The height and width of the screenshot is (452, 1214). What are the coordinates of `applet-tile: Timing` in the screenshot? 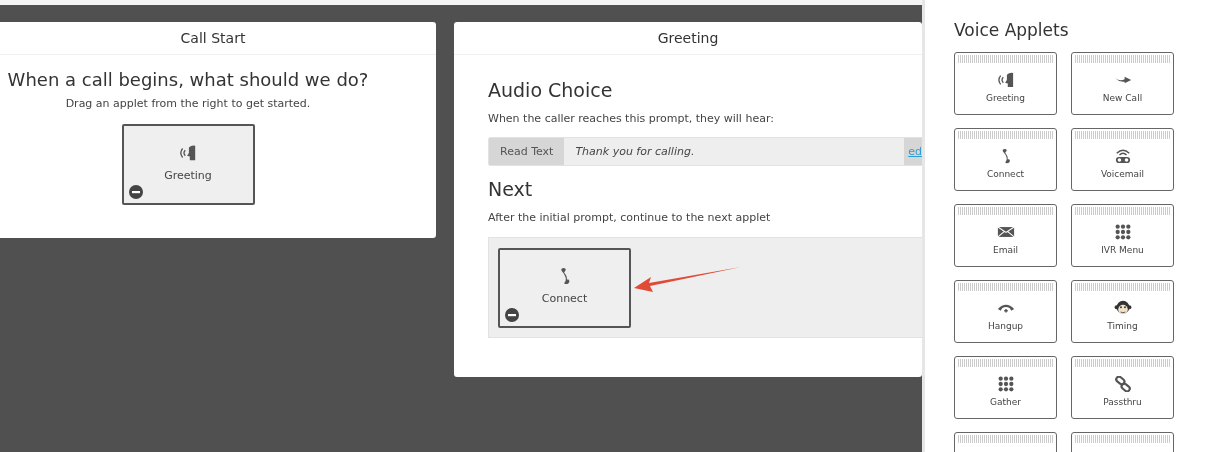 It's located at (1122, 312).